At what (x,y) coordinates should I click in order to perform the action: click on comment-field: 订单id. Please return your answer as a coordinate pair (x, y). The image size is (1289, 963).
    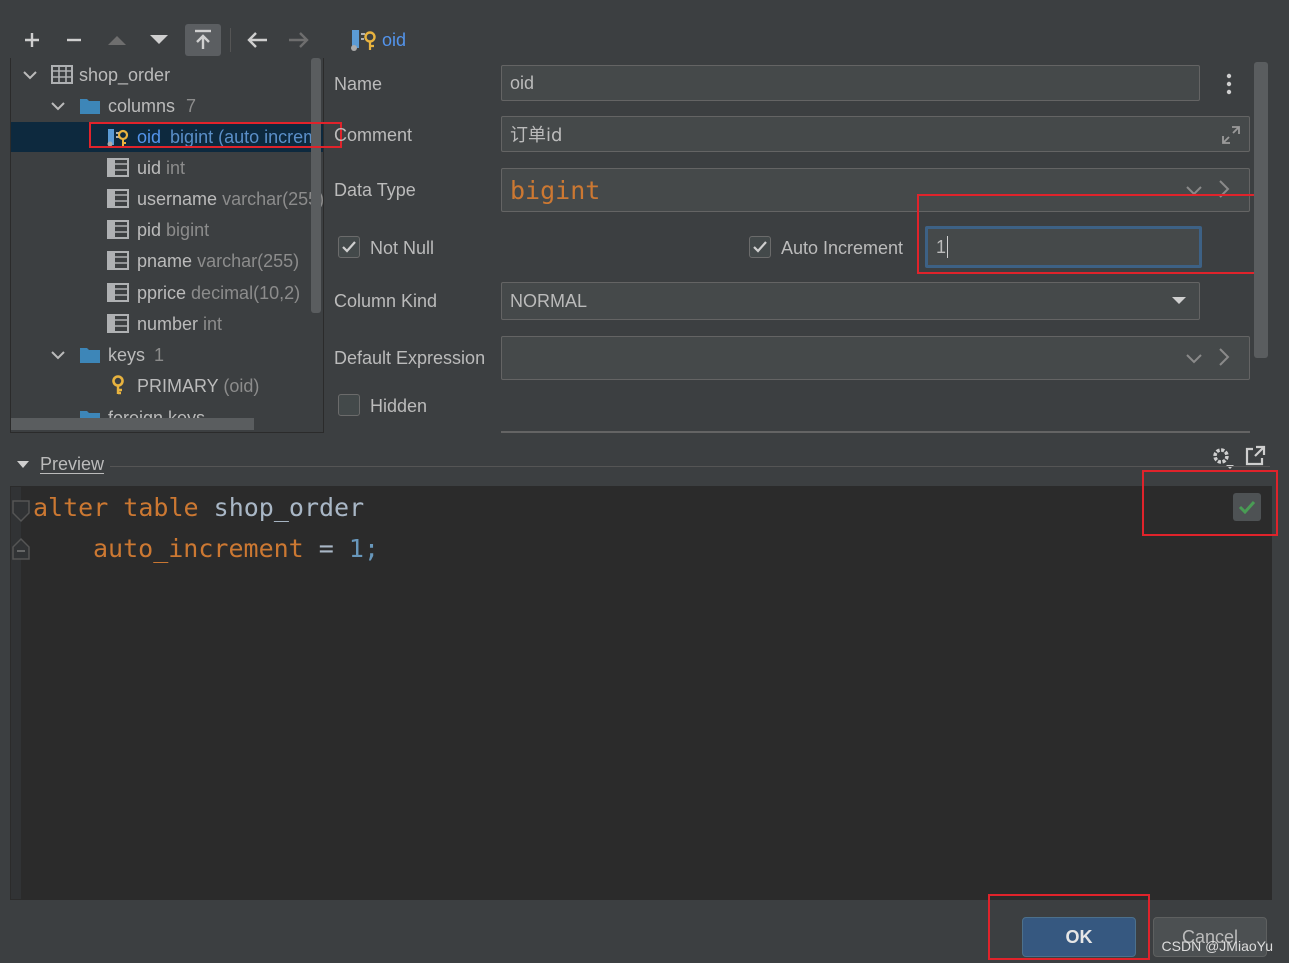
    Looking at the image, I should click on (875, 134).